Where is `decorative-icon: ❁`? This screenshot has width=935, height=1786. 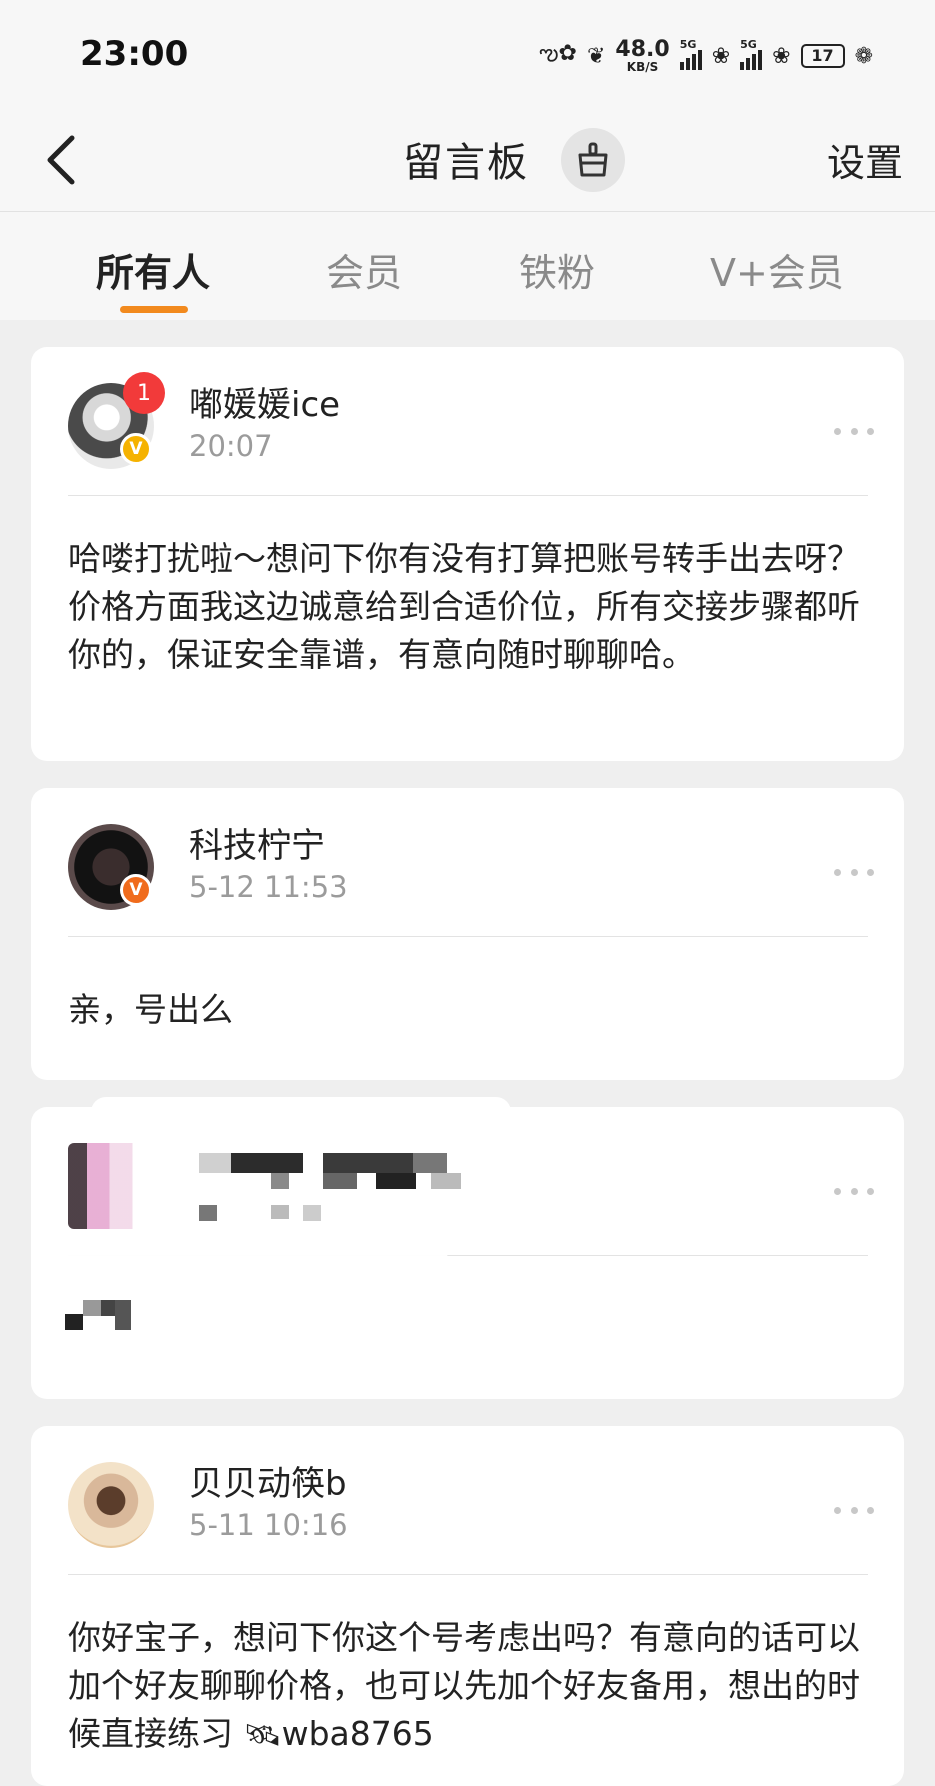
decorative-icon: ❁ is located at coordinates (863, 56).